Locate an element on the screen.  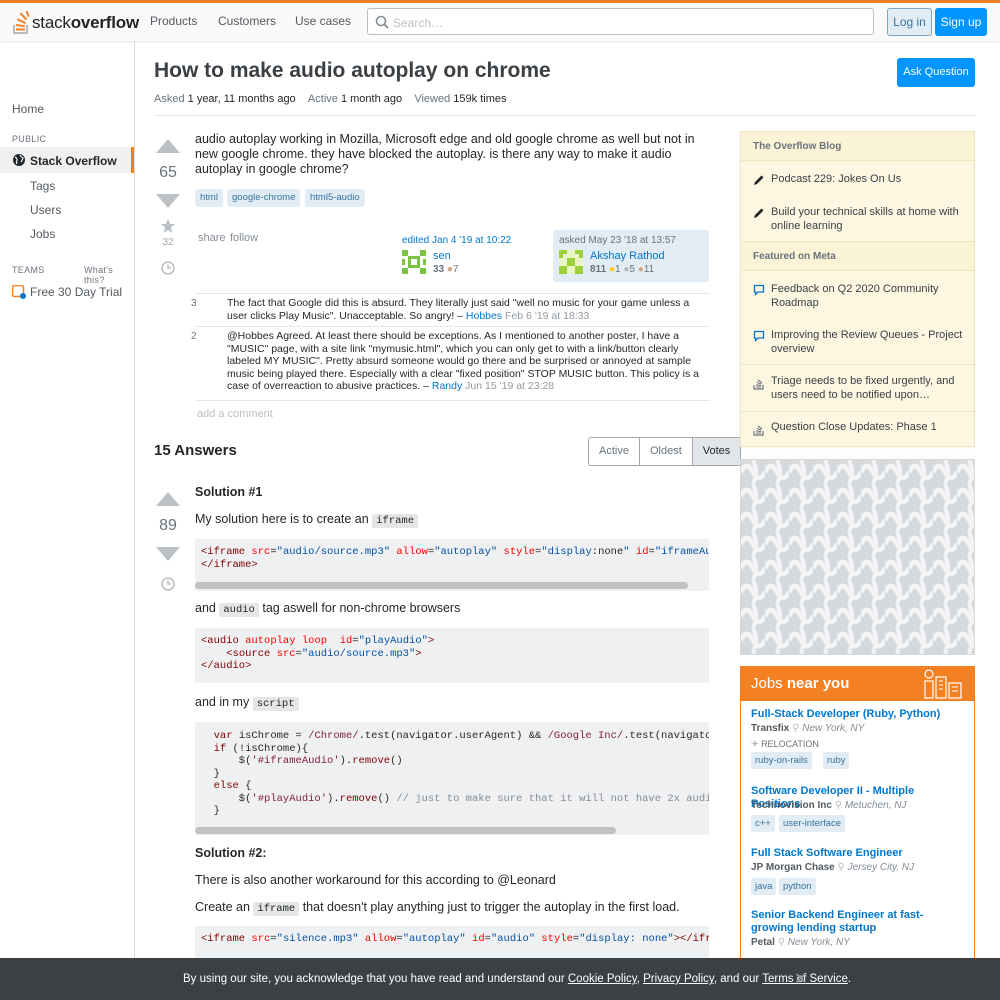
globe-icon is located at coordinates (19, 160).